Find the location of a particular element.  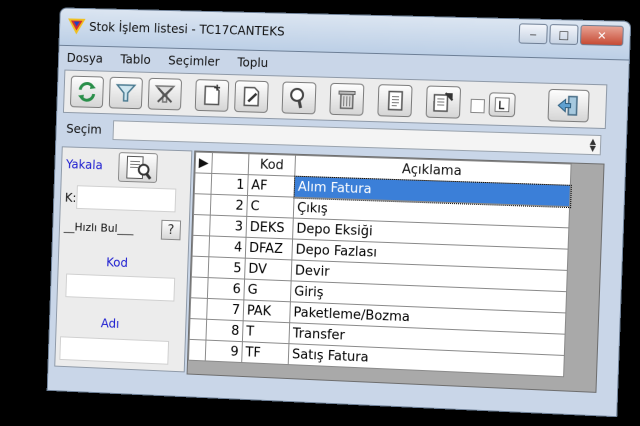

edit-record-button is located at coordinates (251, 96).